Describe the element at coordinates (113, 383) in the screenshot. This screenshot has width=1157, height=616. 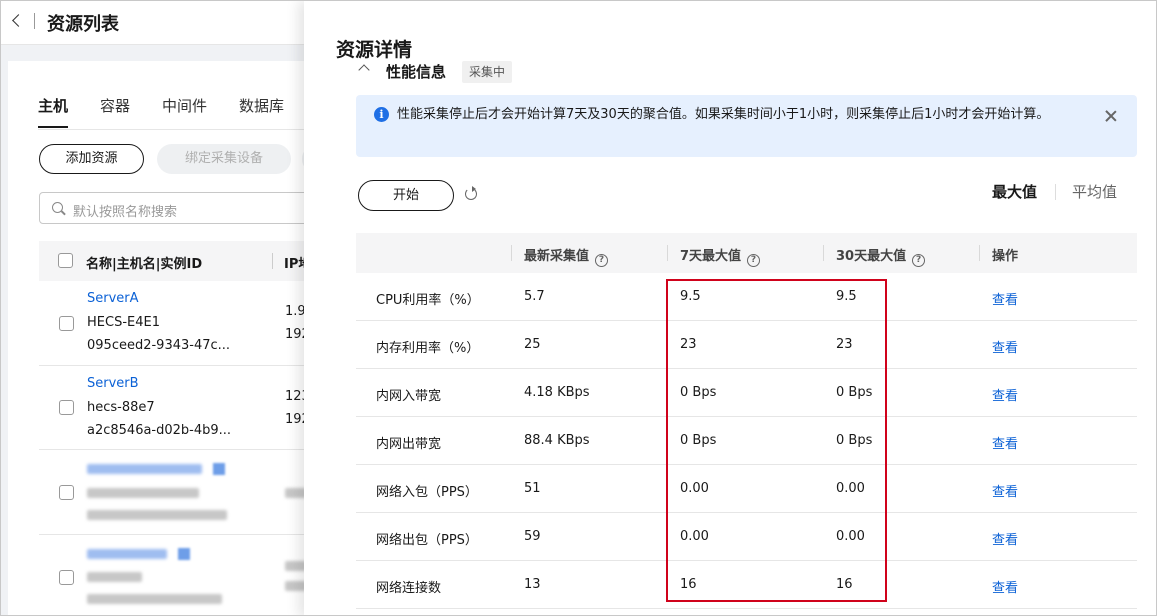
I see `resource-name-link: ServerB` at that location.